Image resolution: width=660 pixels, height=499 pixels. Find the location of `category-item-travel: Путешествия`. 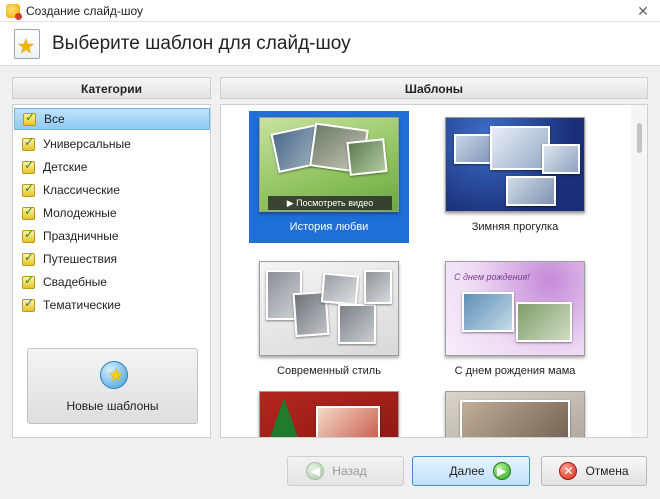

category-item-travel: Путешествия is located at coordinates (112, 259).